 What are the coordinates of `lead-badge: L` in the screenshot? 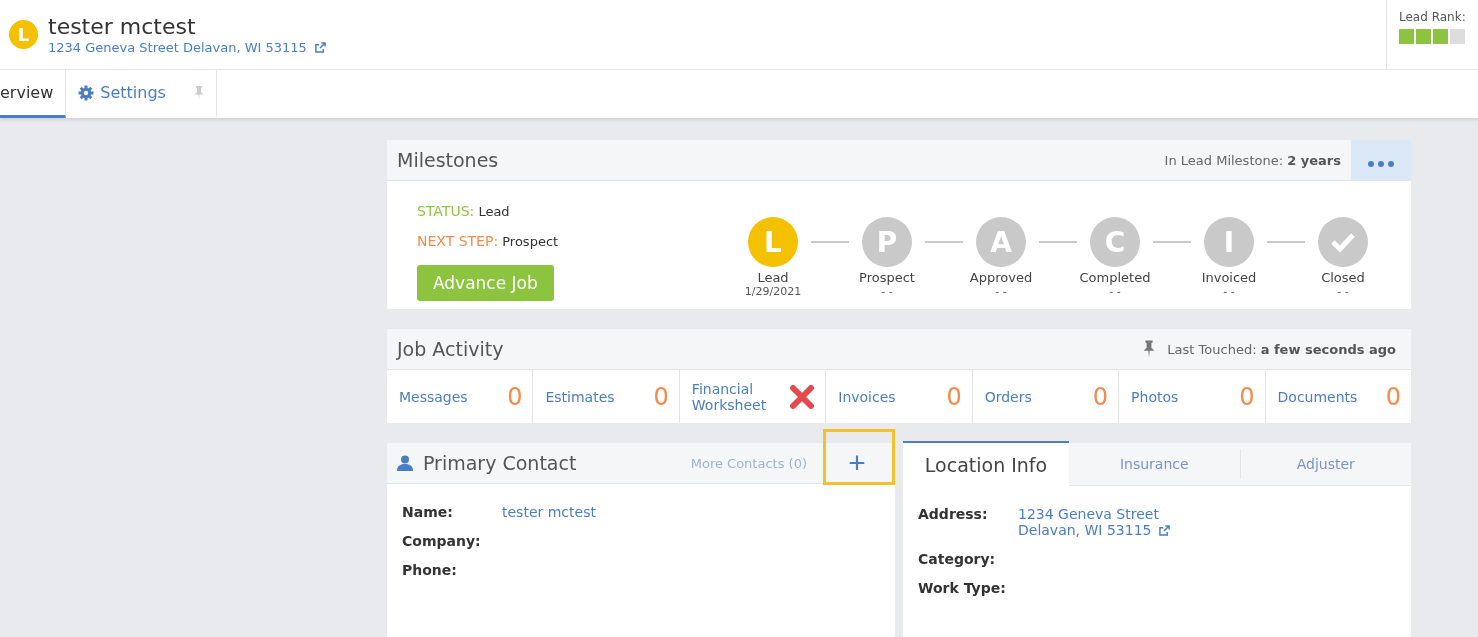 It's located at (23, 34).